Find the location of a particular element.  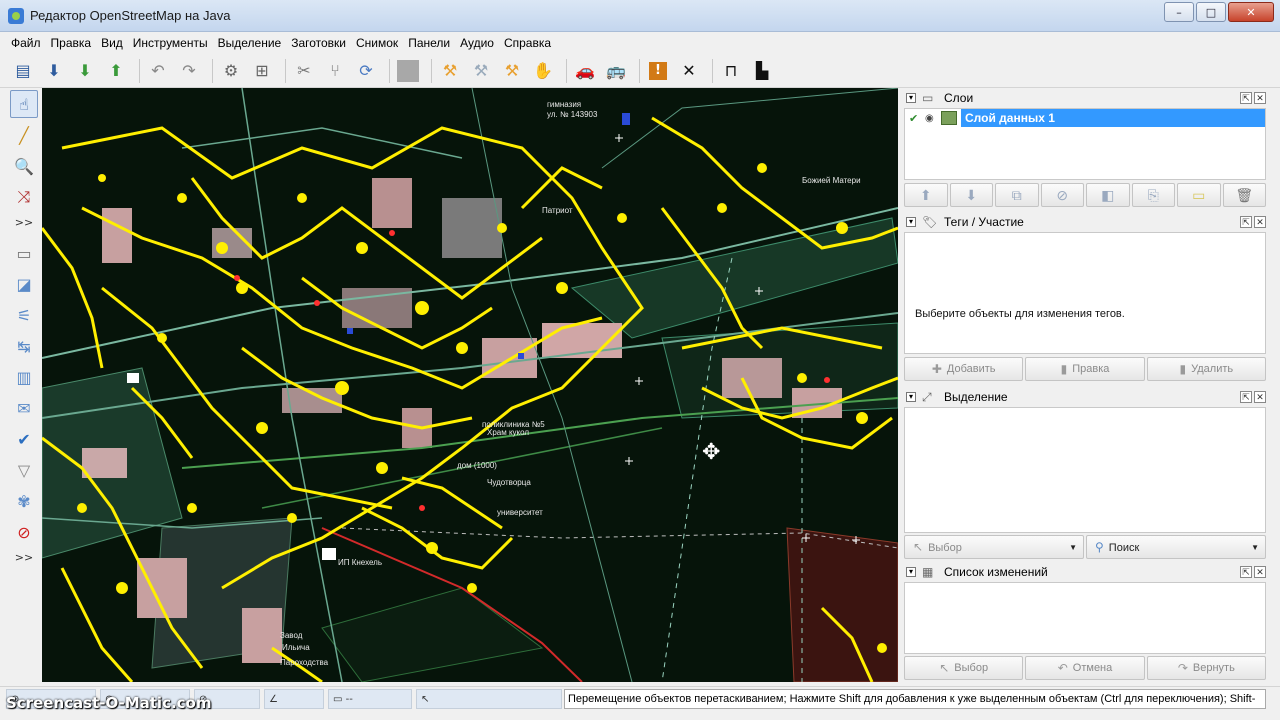

visibility-icon: ⊘ is located at coordinates (1062, 195).